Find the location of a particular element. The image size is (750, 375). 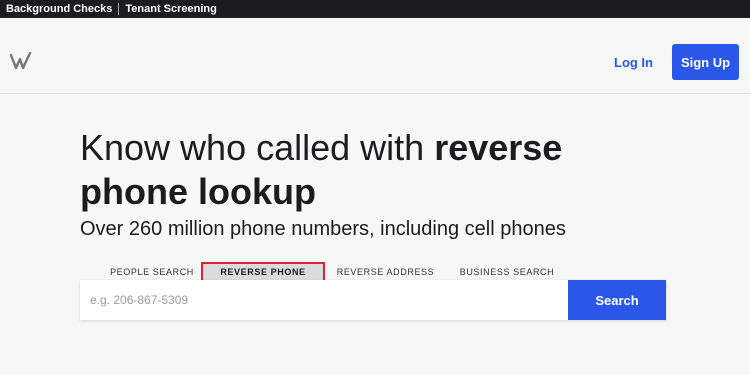

phone-search-input is located at coordinates (324, 300).